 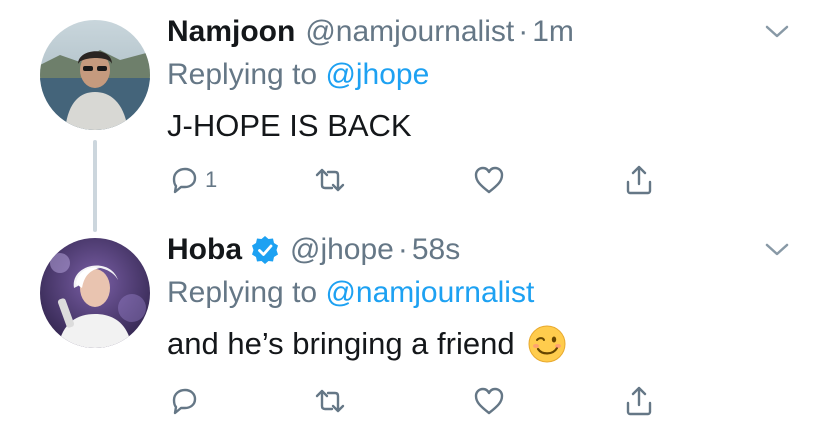 I want to click on tweet-header: Hoba @jhope · 58s, so click(x=313, y=250).